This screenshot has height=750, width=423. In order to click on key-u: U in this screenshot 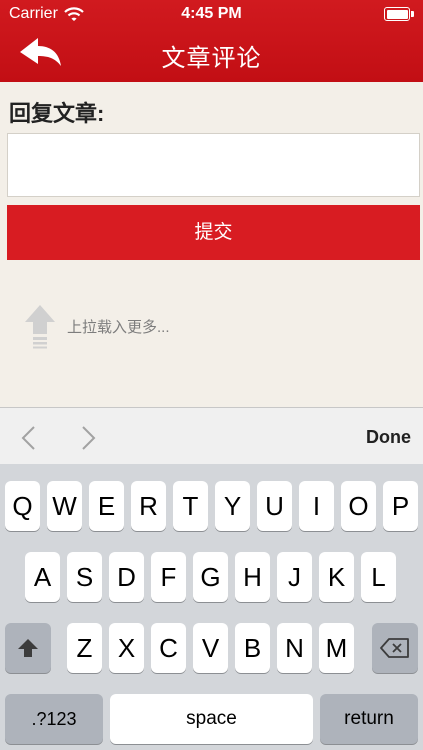, I will do `click(274, 506)`.